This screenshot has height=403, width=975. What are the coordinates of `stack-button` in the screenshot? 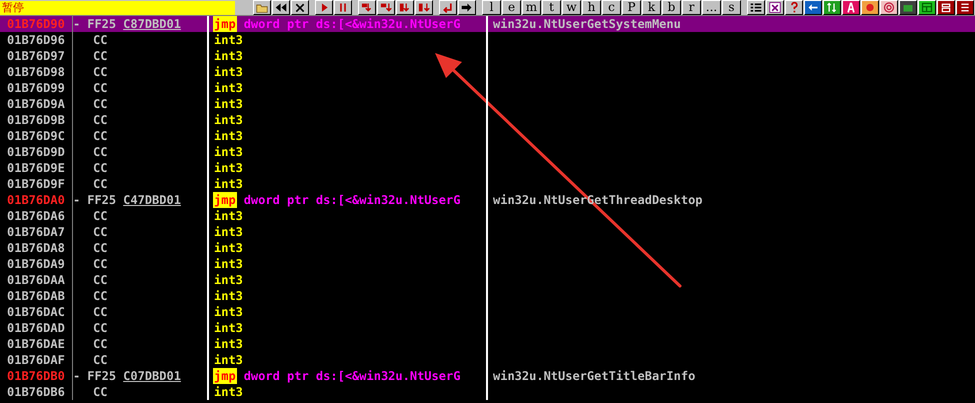 It's located at (946, 7).